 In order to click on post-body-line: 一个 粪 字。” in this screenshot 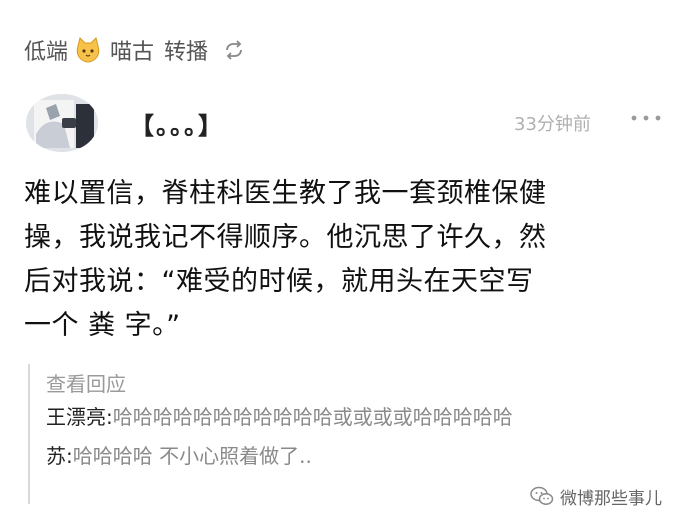, I will do `click(102, 325)`.